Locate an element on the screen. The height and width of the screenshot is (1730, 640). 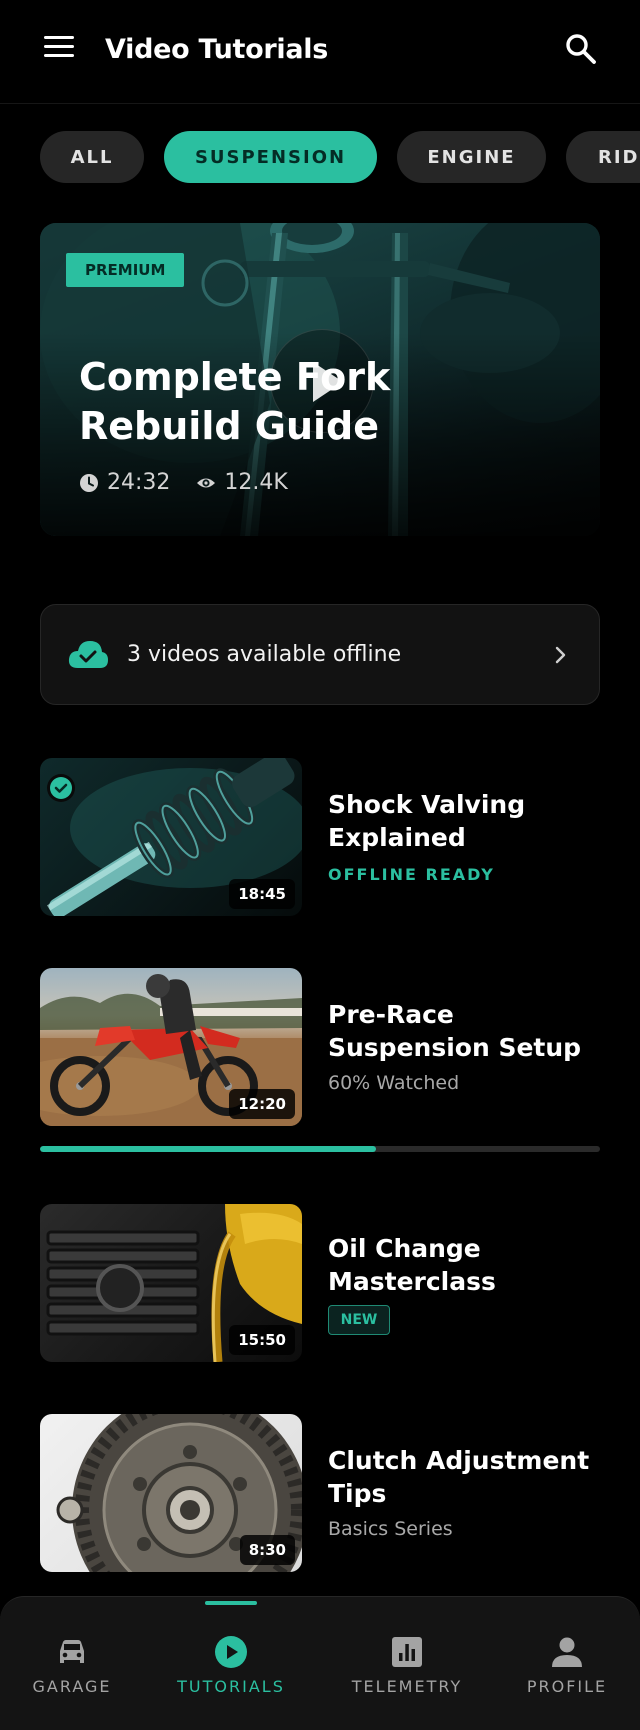
chip-suspension: SUSPENSION is located at coordinates (270, 157).